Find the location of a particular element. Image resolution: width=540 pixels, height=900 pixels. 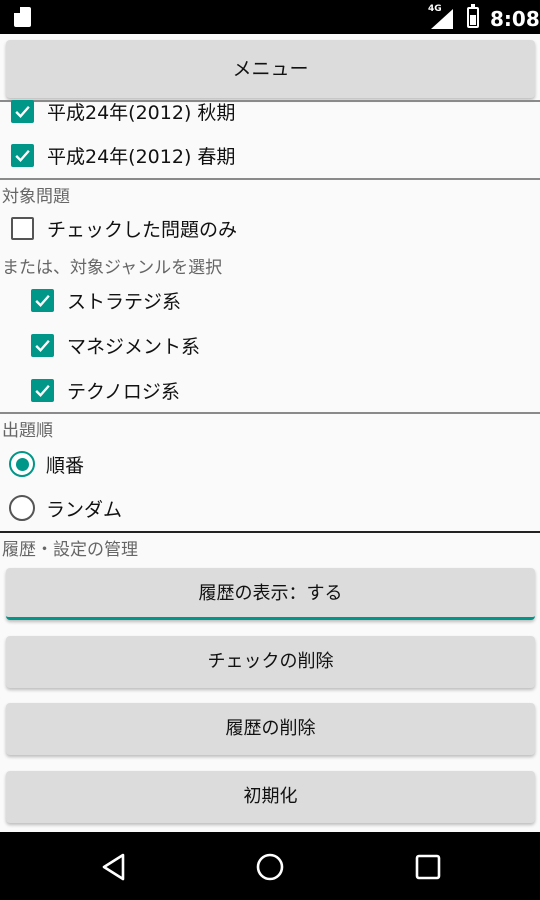

status-bar: 4G 8:08 is located at coordinates (270, 17).